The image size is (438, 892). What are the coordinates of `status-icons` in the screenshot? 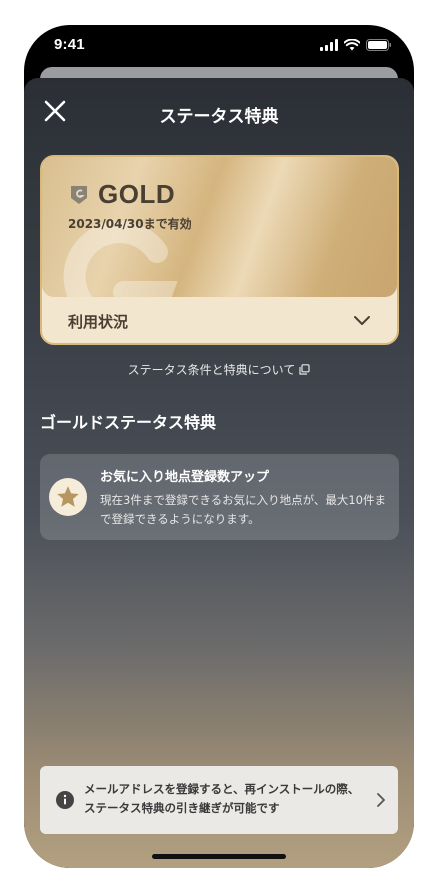 It's located at (356, 45).